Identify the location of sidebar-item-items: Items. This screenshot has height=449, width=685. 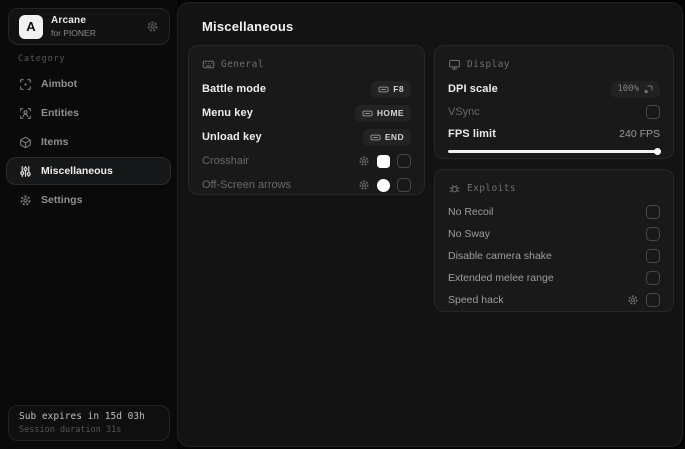
(88, 142).